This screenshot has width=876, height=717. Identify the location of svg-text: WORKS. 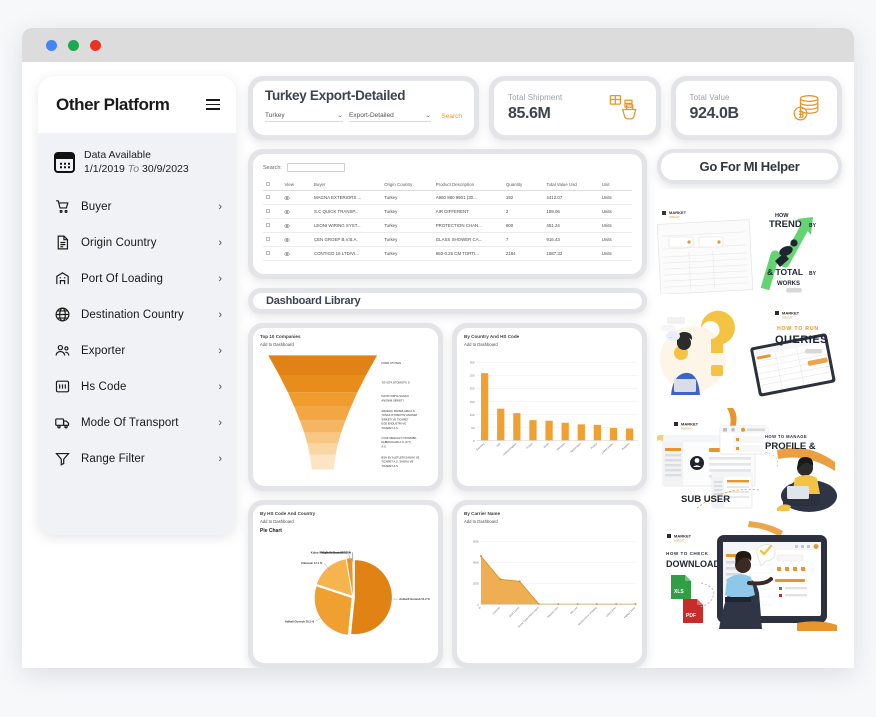
(788, 284).